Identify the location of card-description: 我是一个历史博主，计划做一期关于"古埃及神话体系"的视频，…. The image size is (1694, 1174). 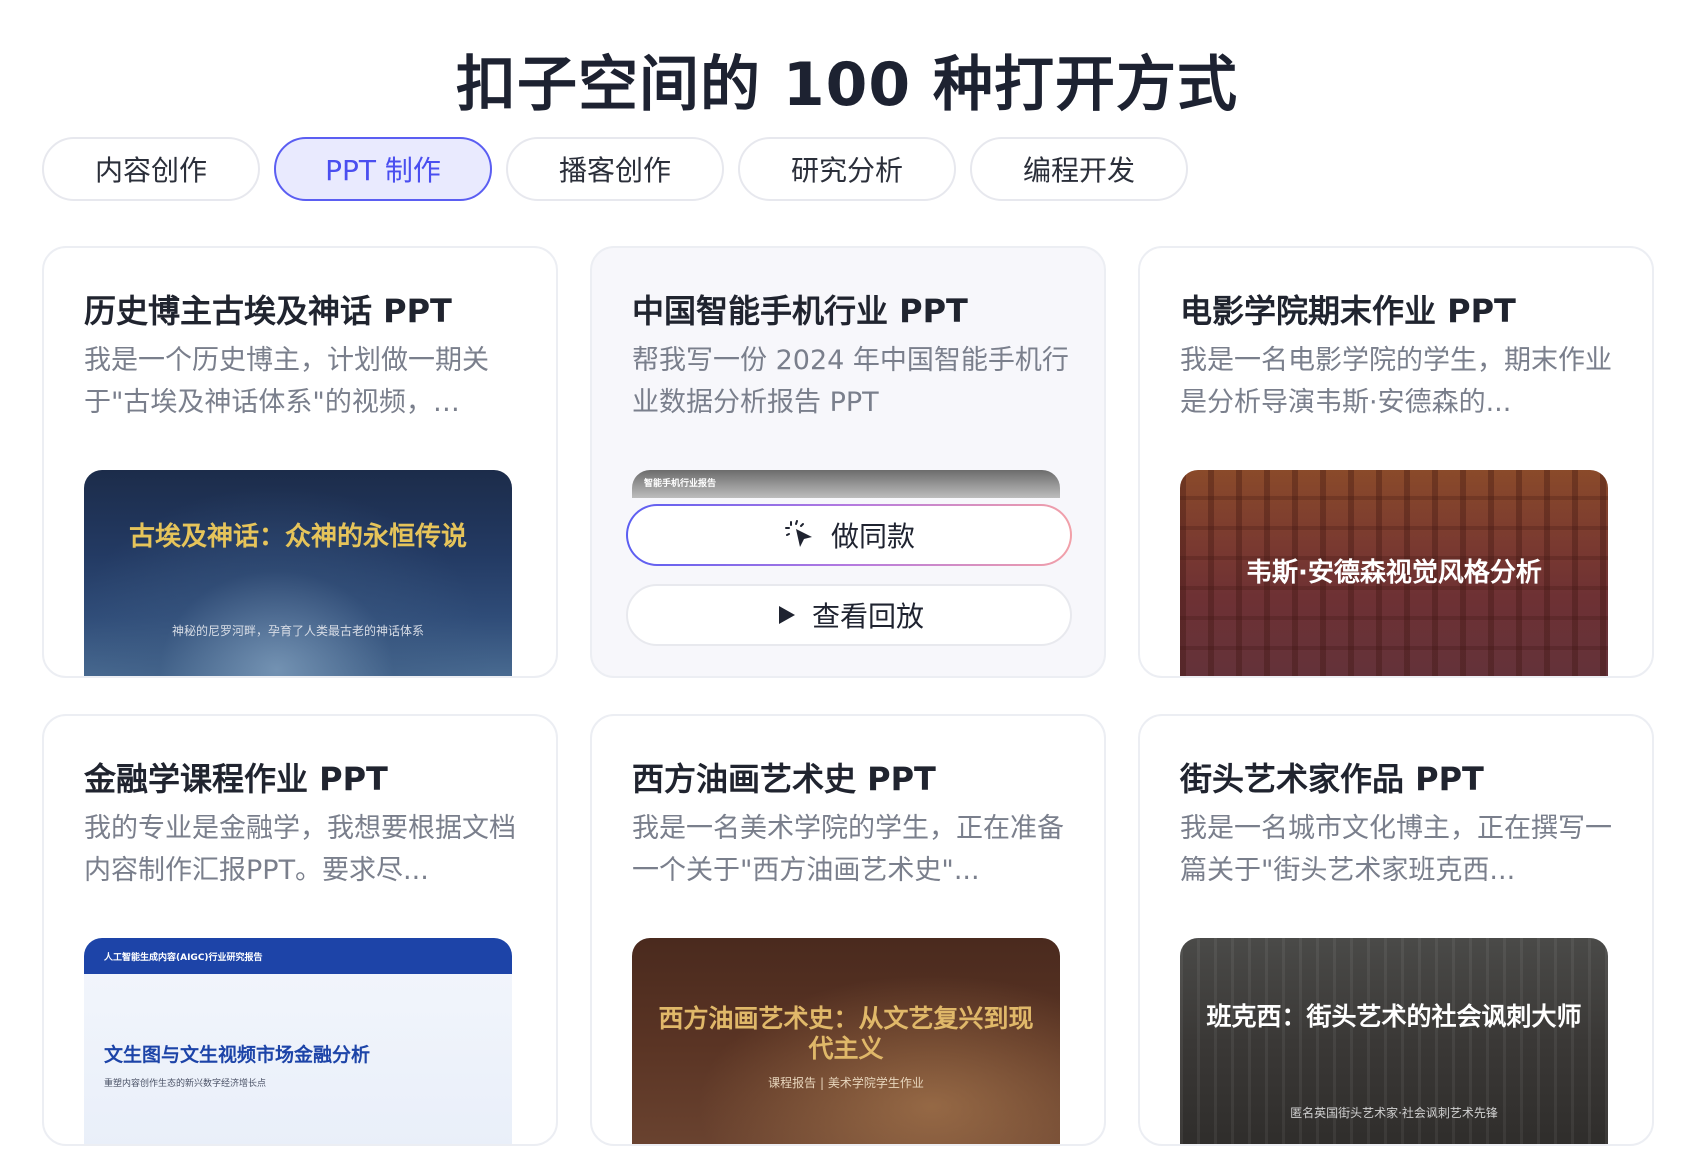
(286, 381).